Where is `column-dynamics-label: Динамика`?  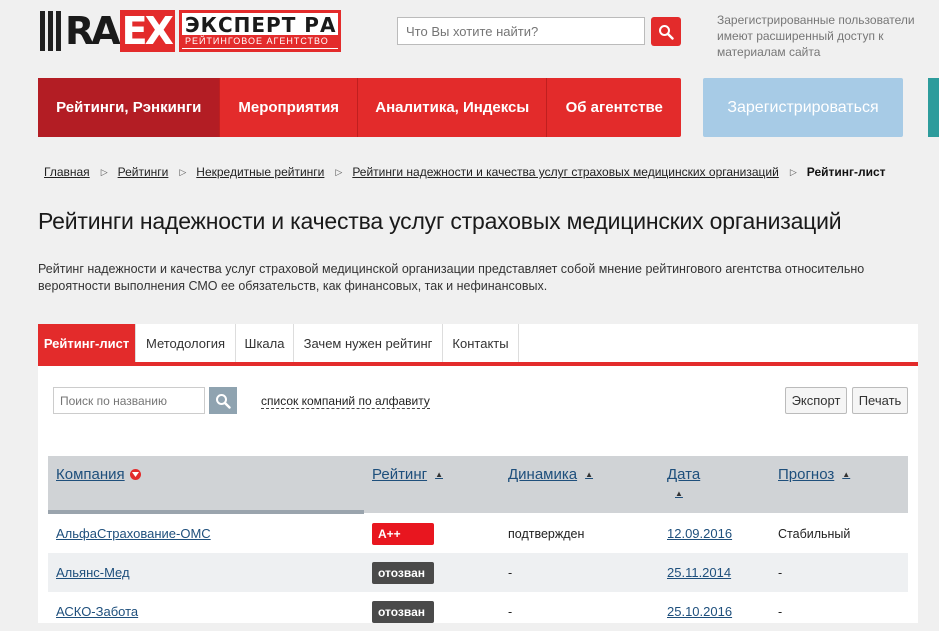
column-dynamics-label: Динамика is located at coordinates (543, 474).